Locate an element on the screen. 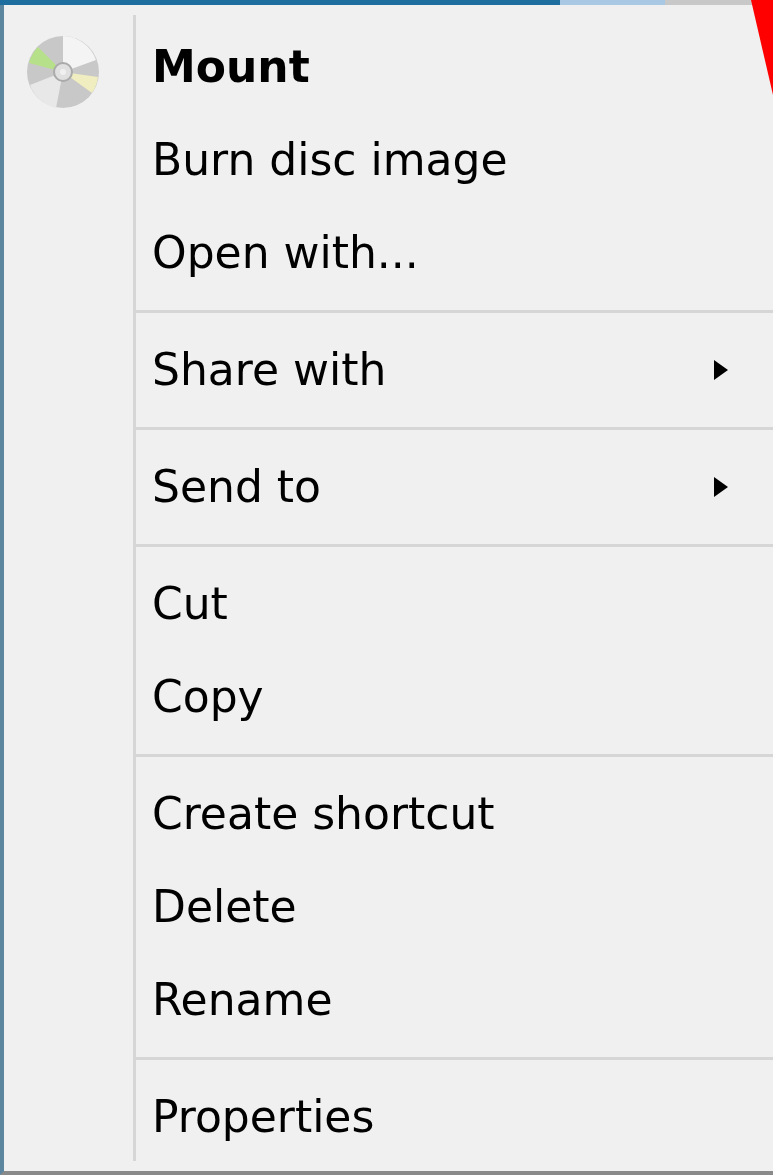 The width and height of the screenshot is (773, 1175). menu-item: Properties is located at coordinates (370, 1116).